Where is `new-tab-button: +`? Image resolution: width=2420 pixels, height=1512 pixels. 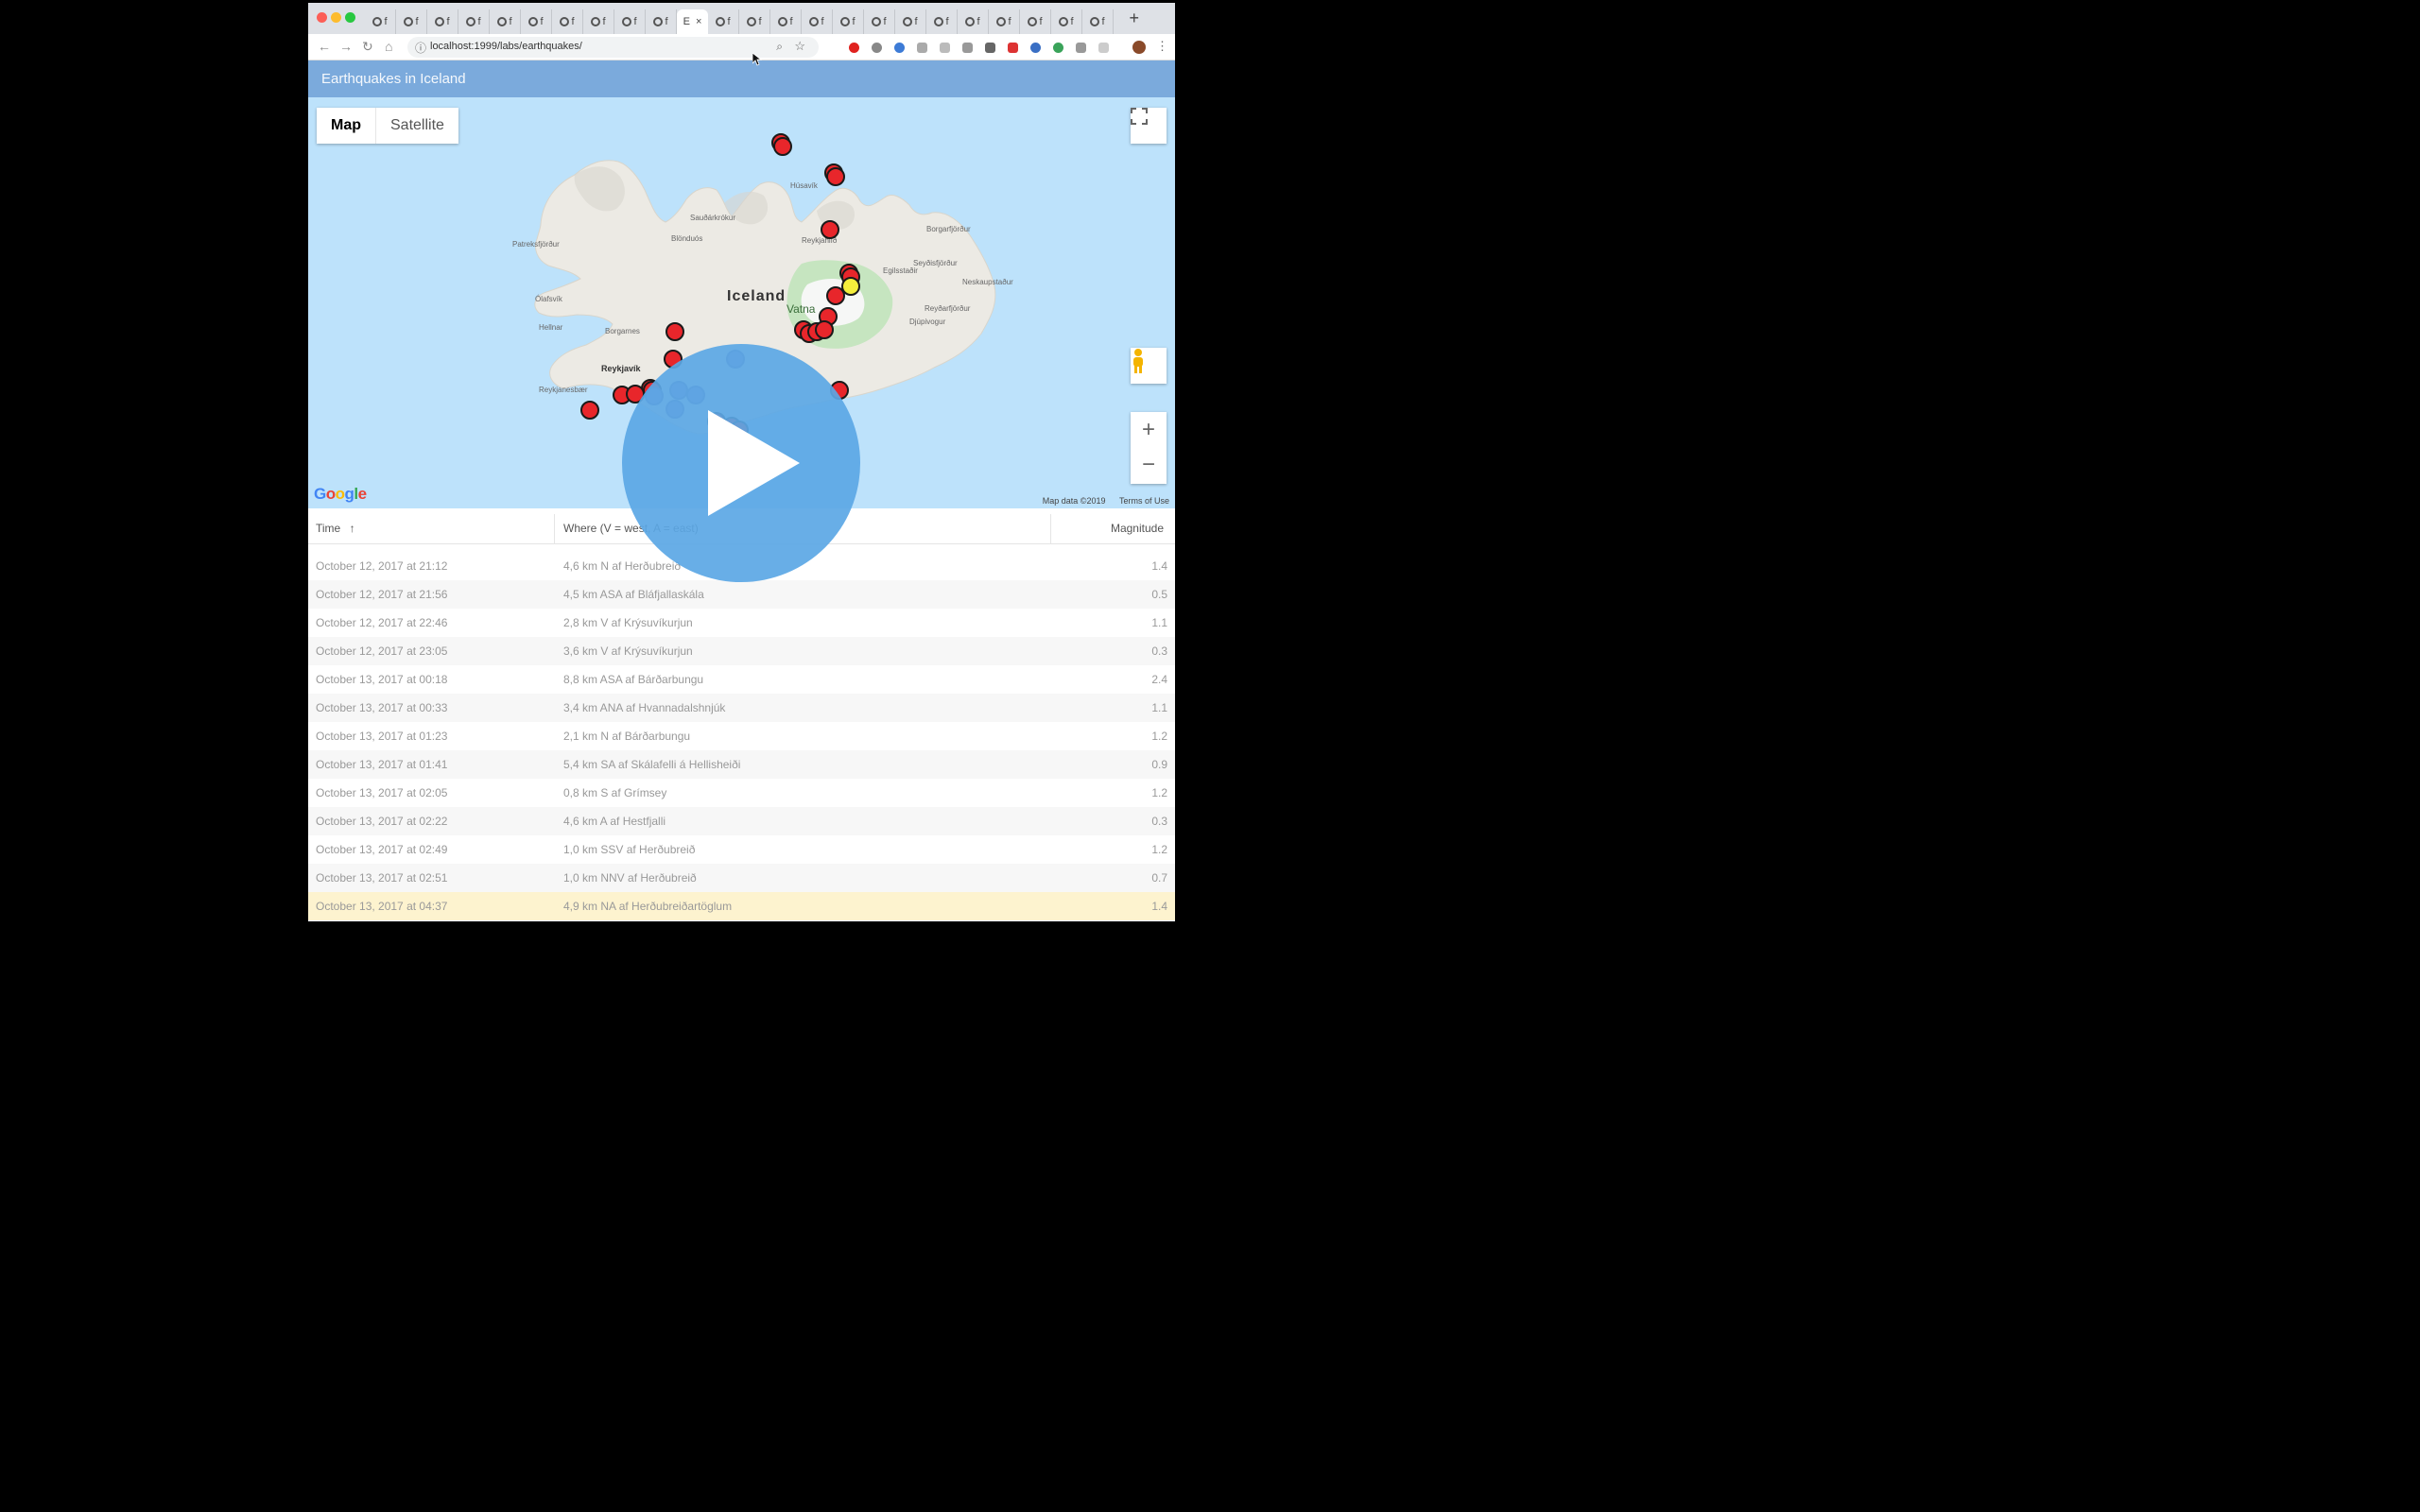
new-tab-button: + is located at coordinates (1134, 18).